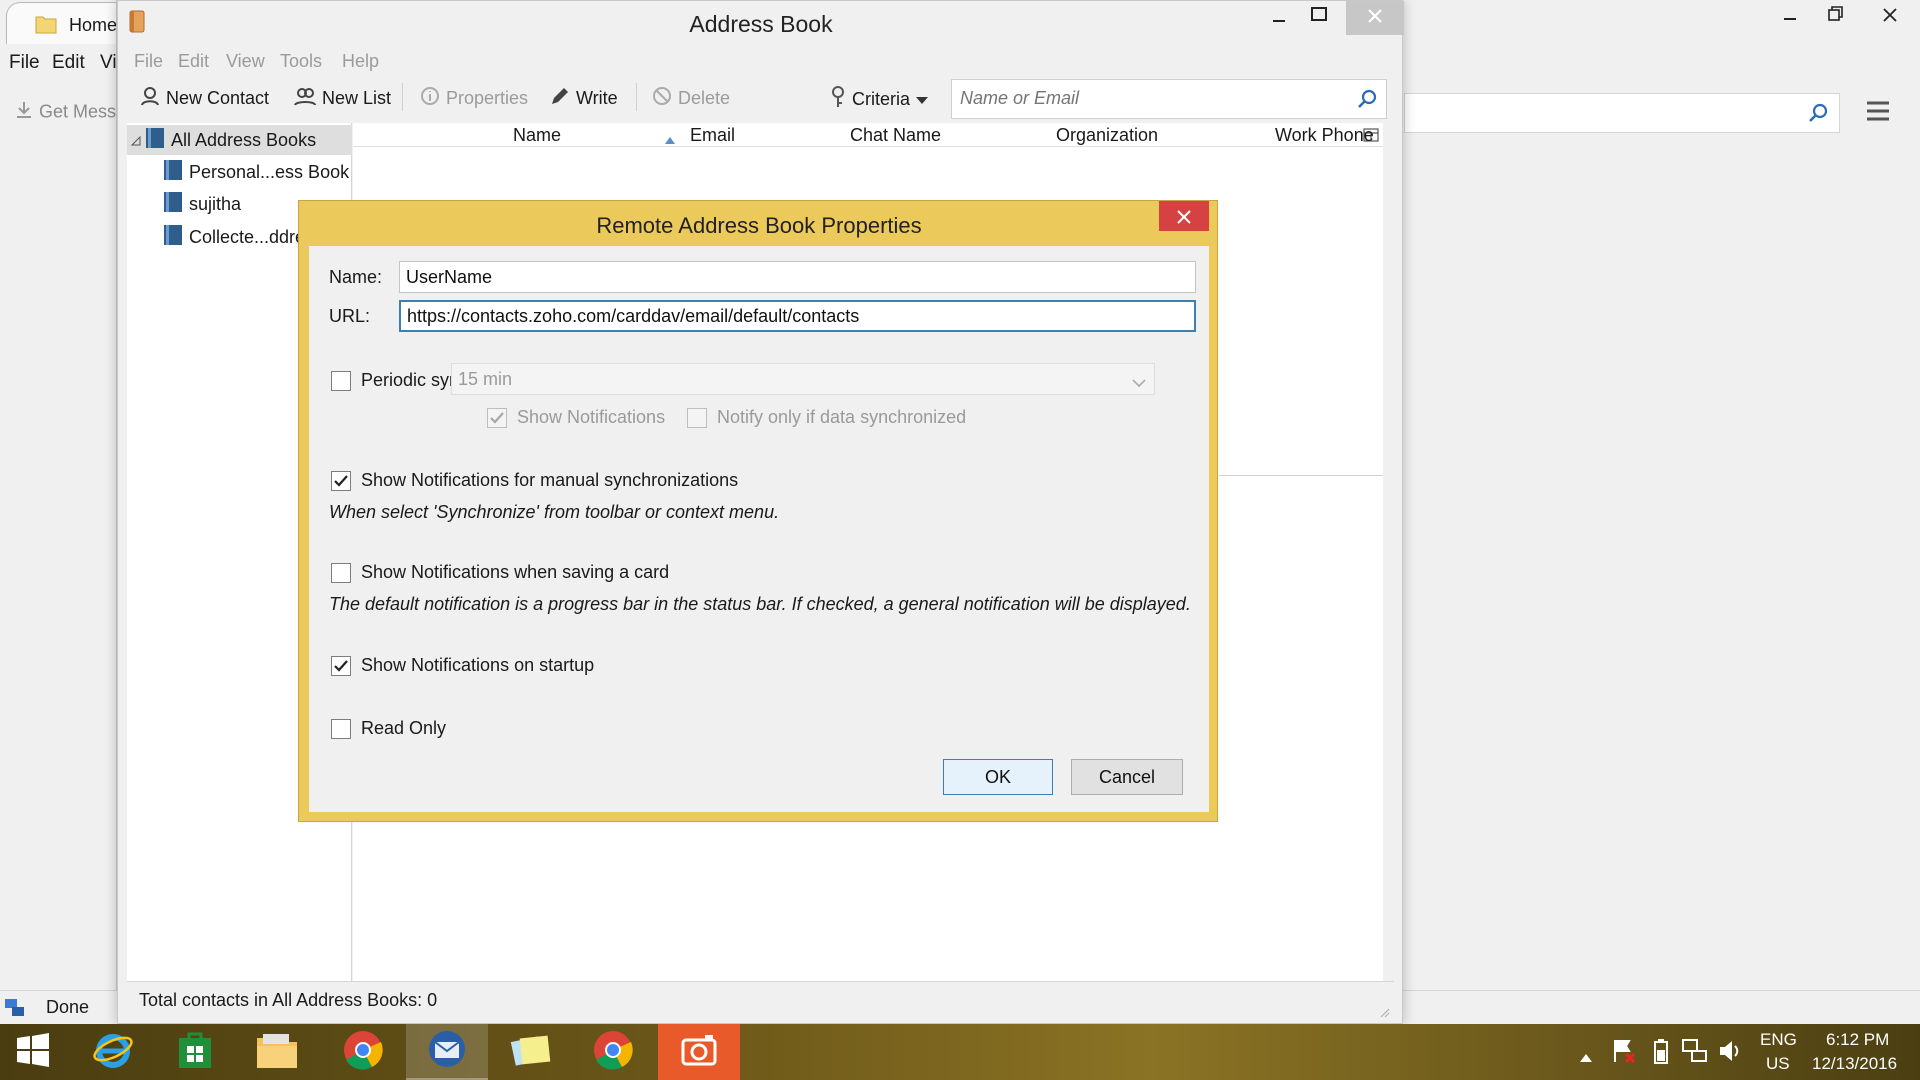 This screenshot has width=1920, height=1080. I want to click on ok-button: OK, so click(998, 777).